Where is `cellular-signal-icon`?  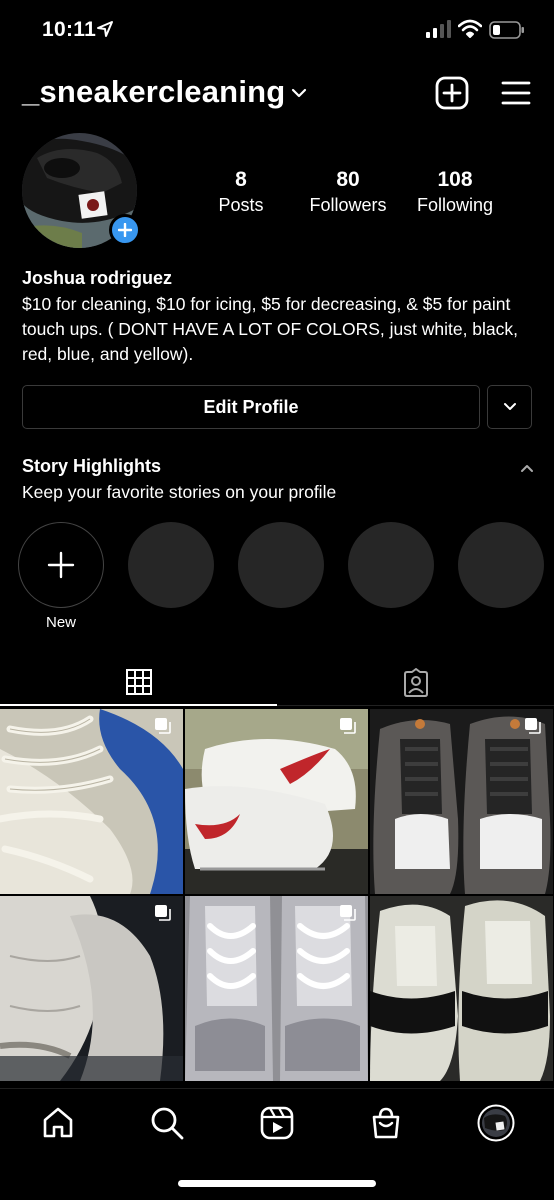
cellular-signal-icon is located at coordinates (438, 29).